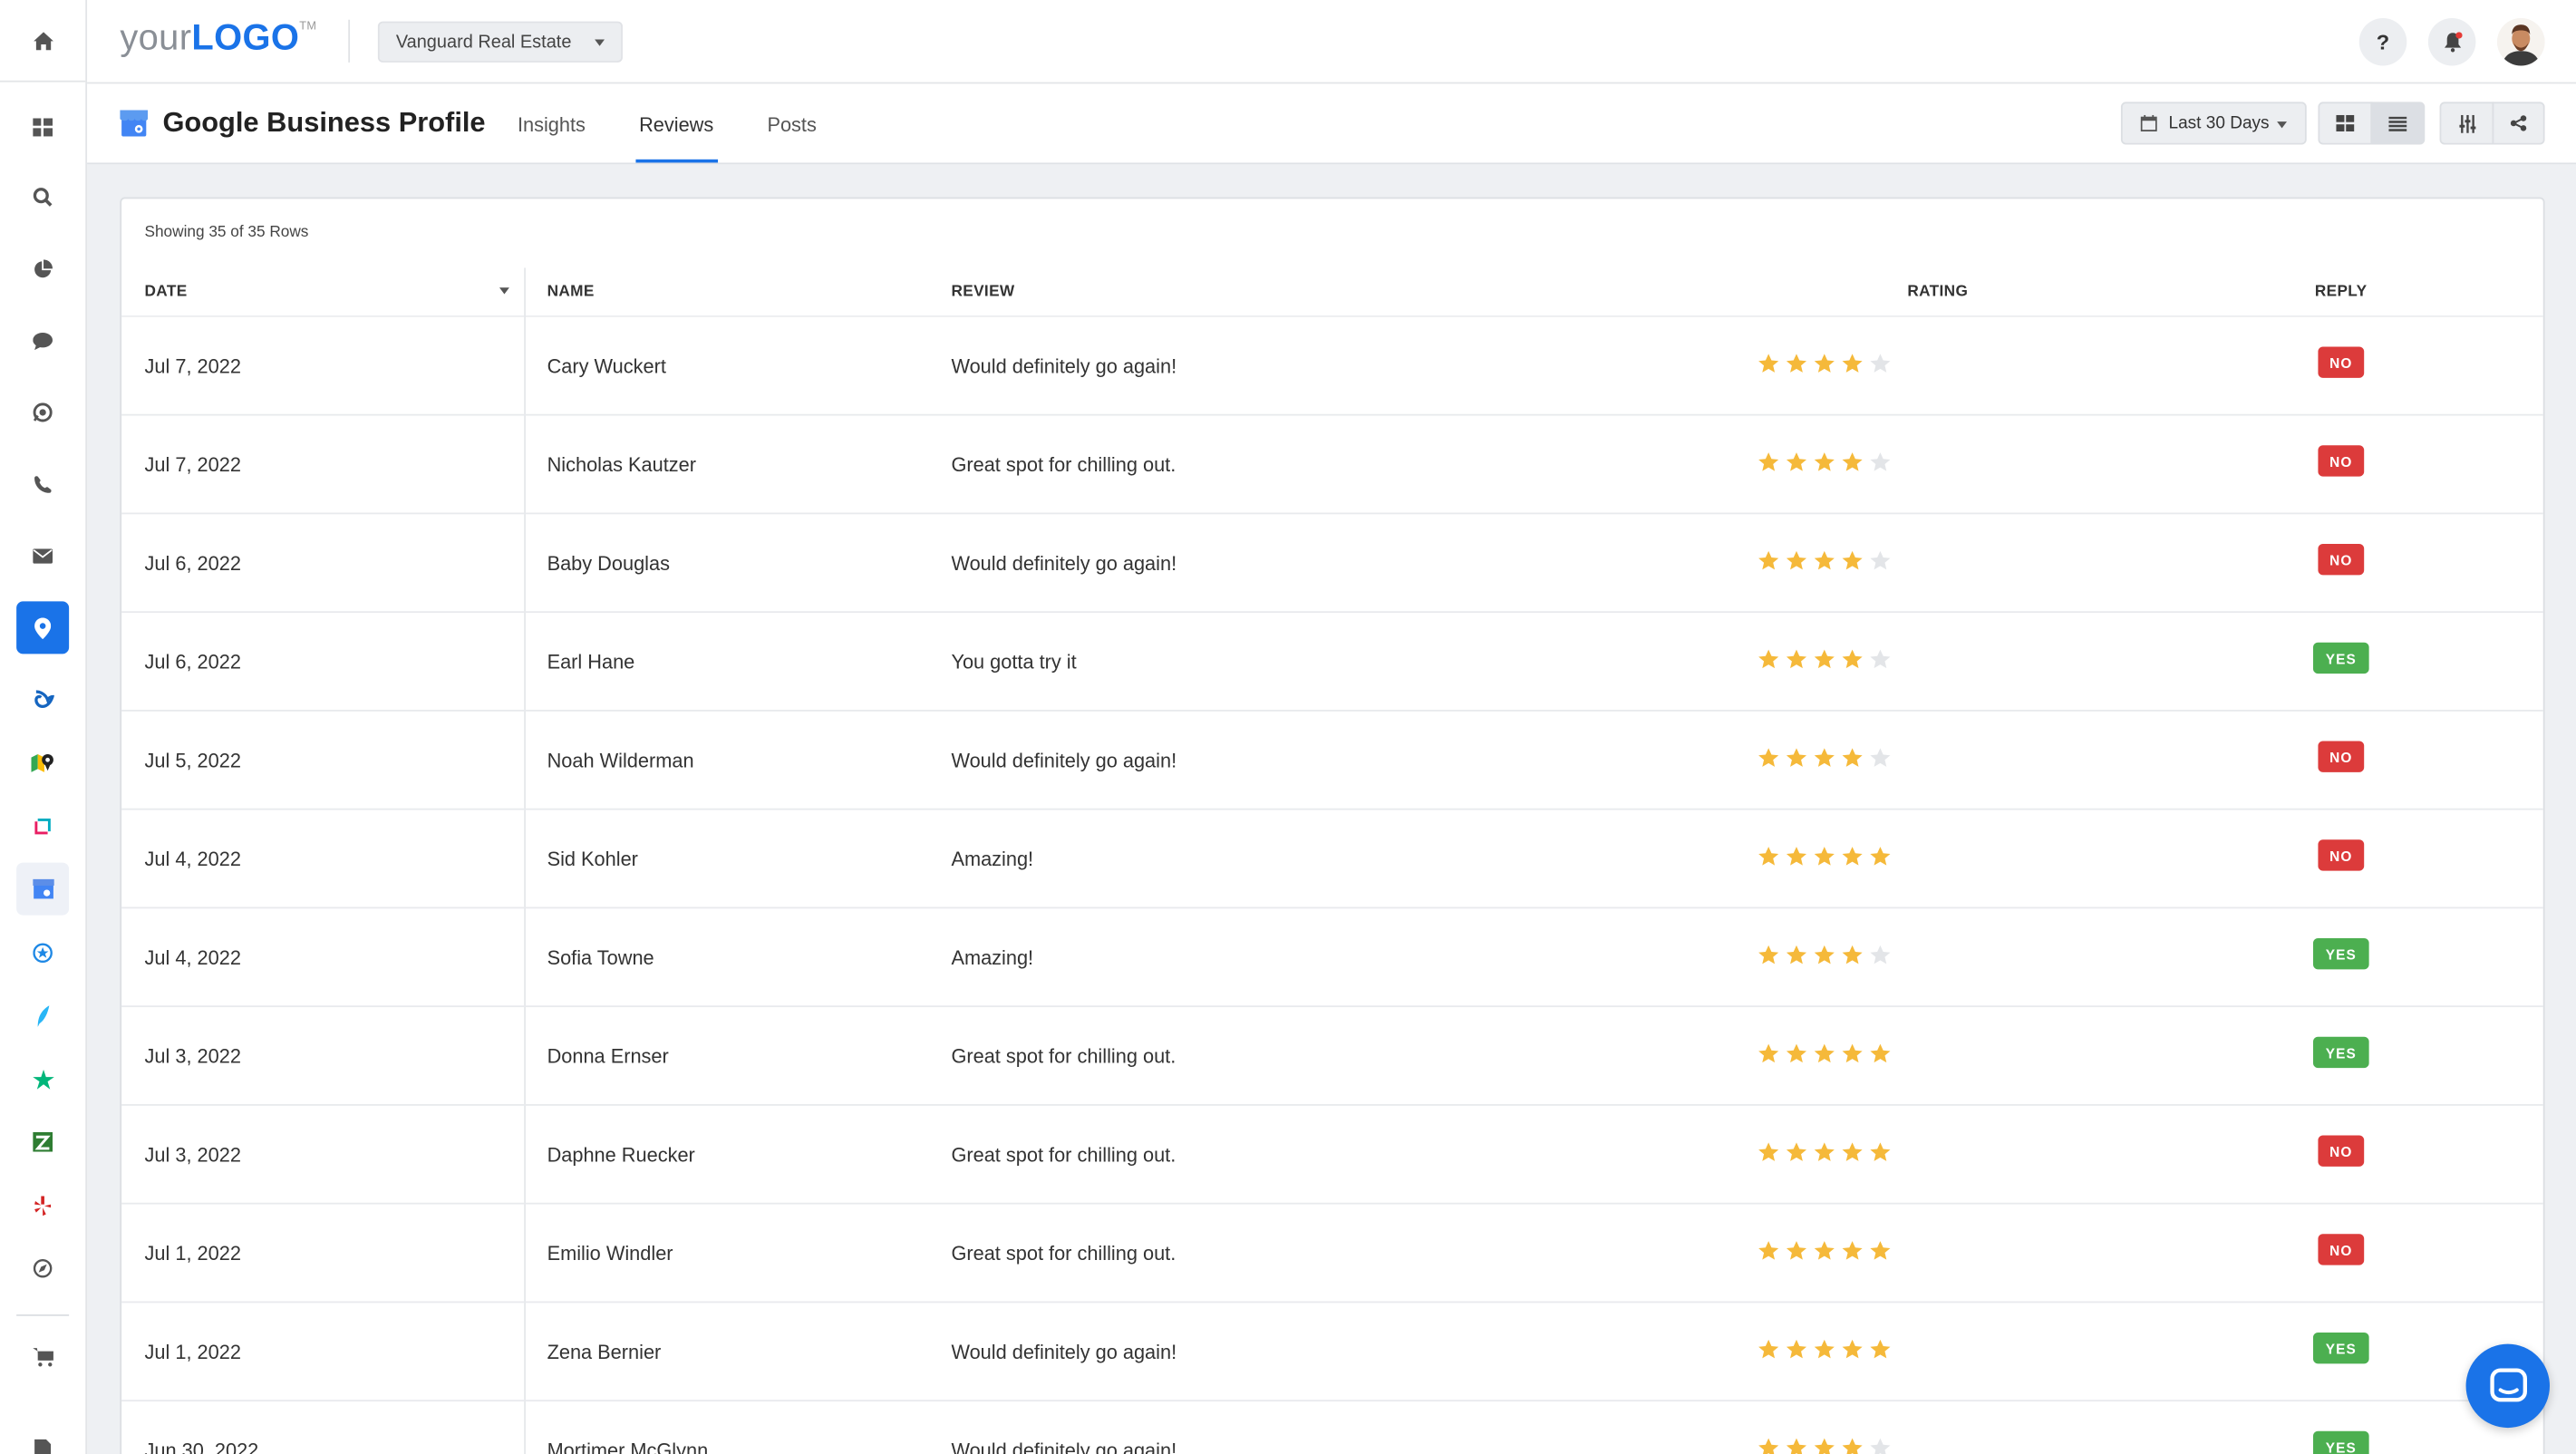 This screenshot has width=2576, height=1454. I want to click on sidebar-item-maps, so click(42, 762).